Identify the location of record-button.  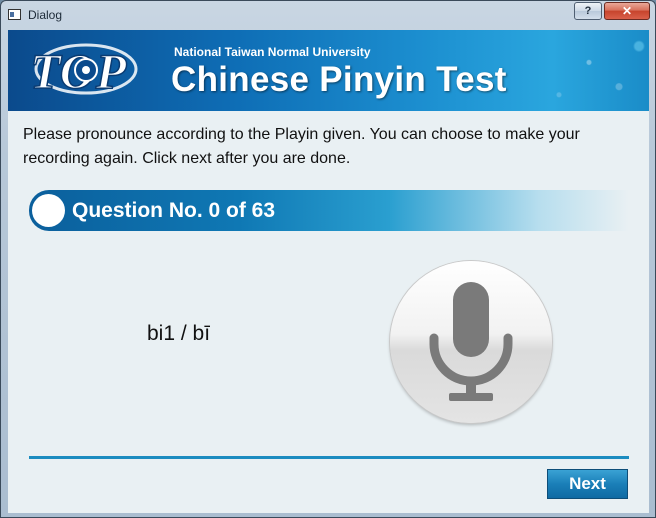
(471, 342).